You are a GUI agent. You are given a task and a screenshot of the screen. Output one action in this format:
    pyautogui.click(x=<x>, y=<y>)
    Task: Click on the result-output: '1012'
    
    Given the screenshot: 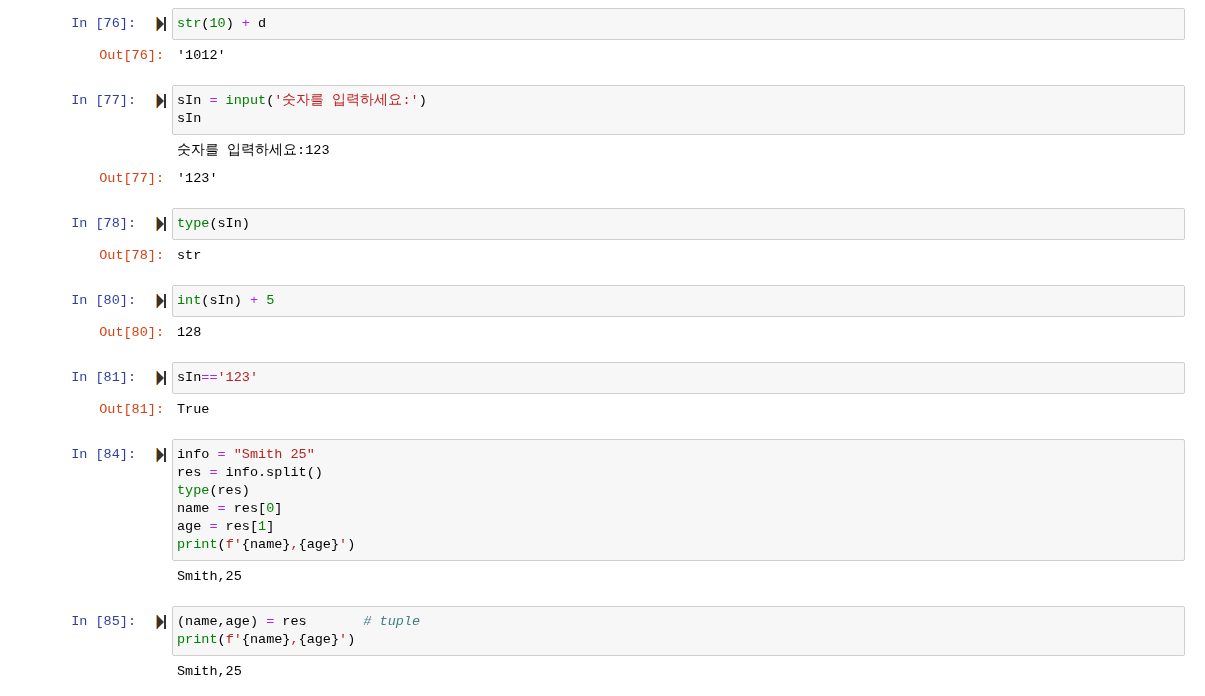 What is the action you would take?
    pyautogui.click(x=201, y=56)
    